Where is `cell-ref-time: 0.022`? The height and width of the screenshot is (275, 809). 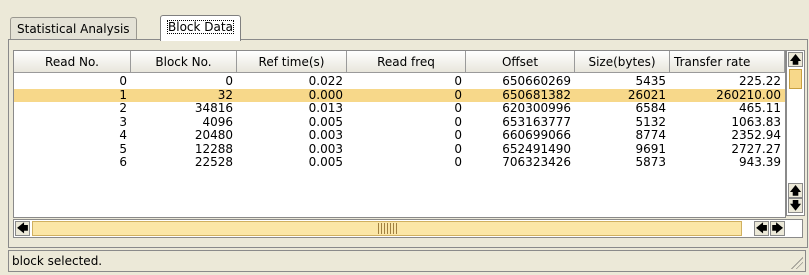
cell-ref-time: 0.022 is located at coordinates (325, 81).